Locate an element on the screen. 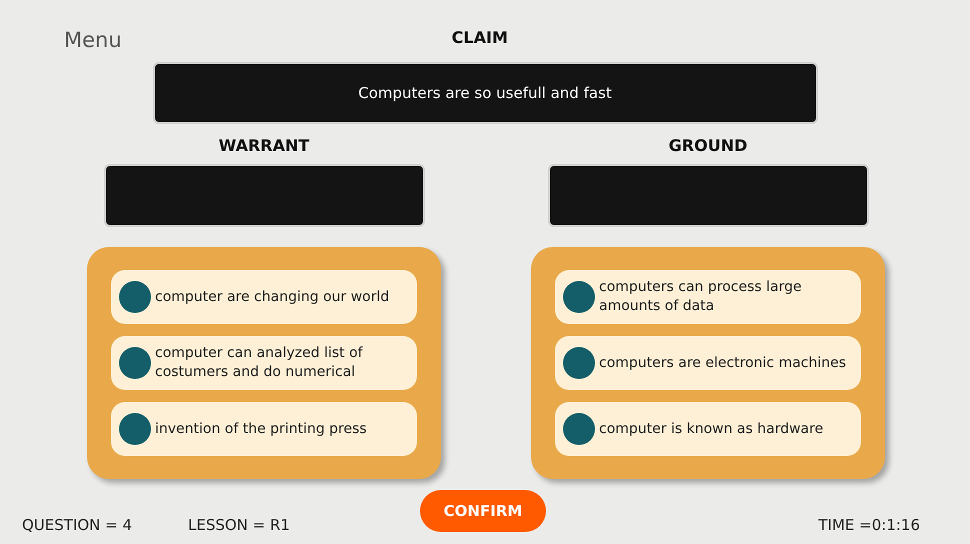 The height and width of the screenshot is (544, 970). option-text: computer is known as hardware is located at coordinates (711, 429).